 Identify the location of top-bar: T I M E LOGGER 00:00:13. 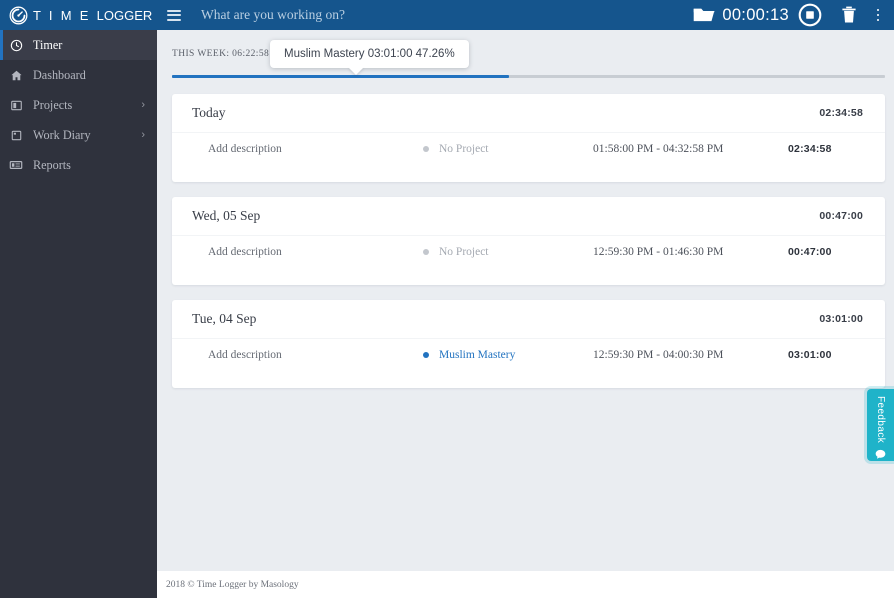
(447, 15).